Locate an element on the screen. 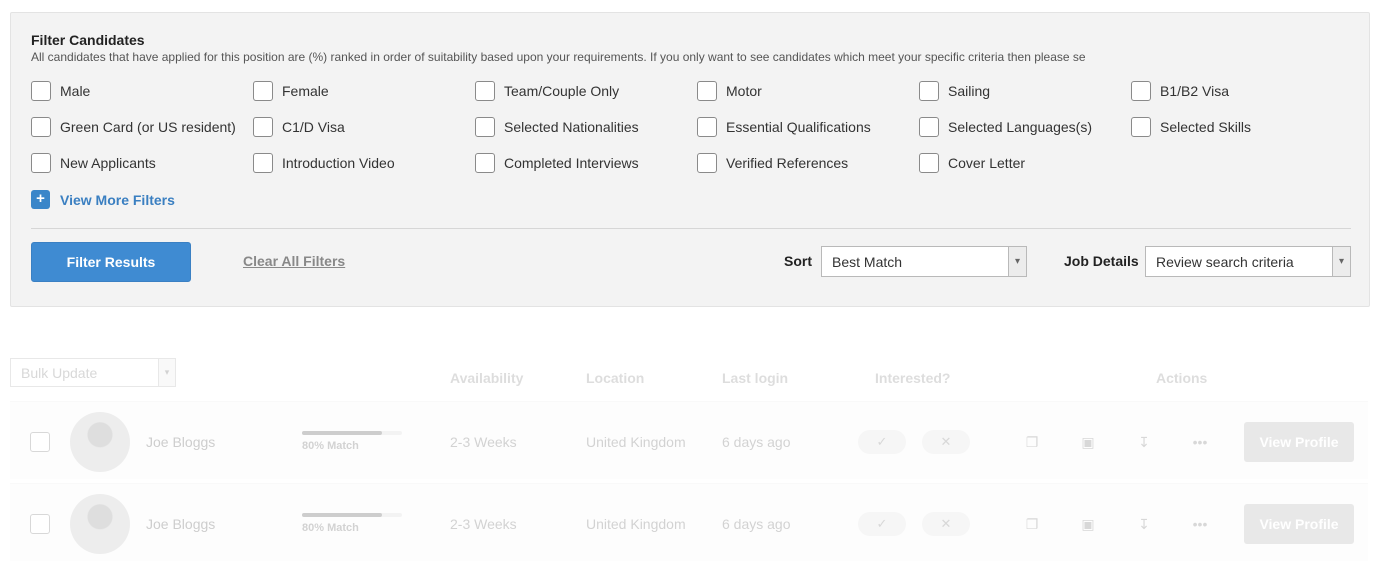  sort-select: Best Match ▾ is located at coordinates (924, 261).